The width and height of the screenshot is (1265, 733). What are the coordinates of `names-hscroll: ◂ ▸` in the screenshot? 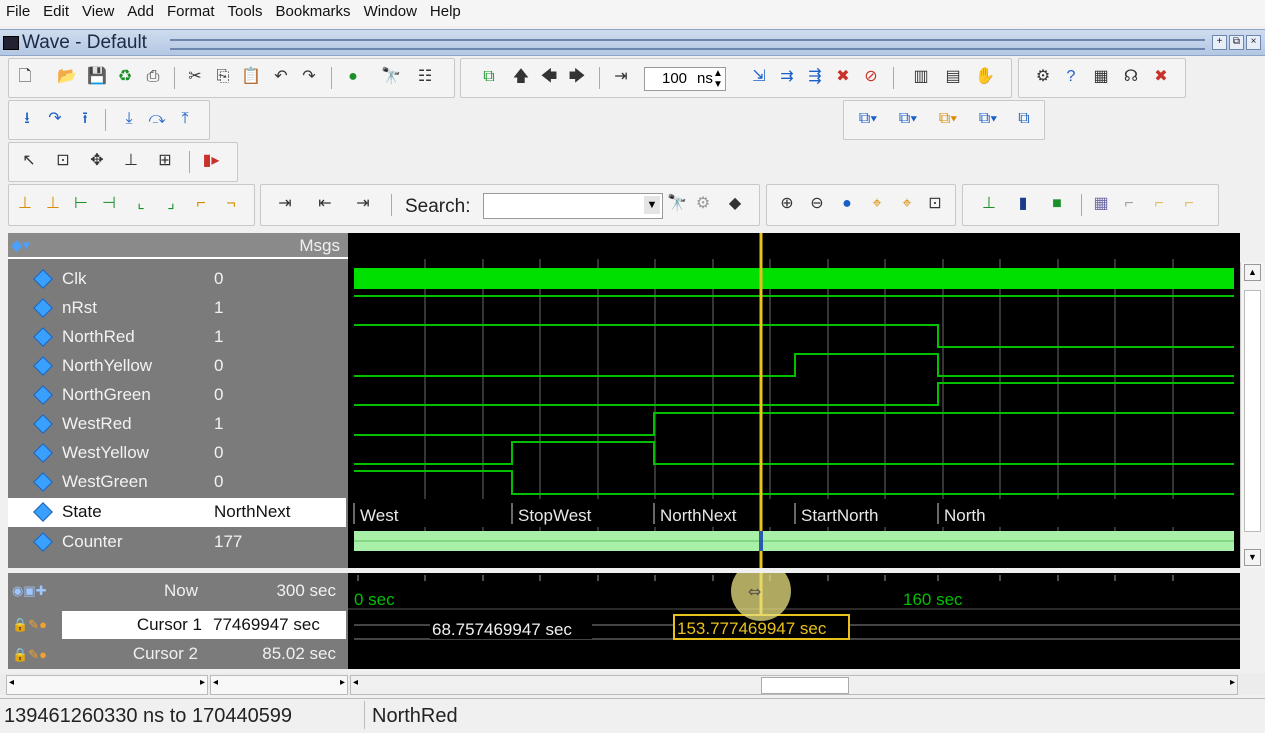 It's located at (107, 685).